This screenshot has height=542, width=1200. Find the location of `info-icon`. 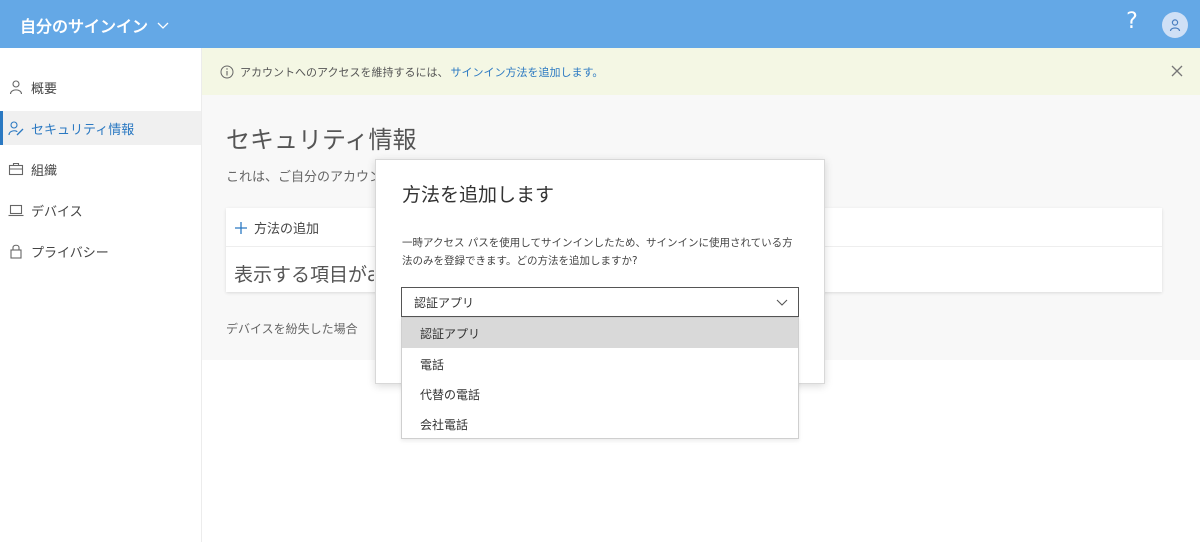

info-icon is located at coordinates (227, 71).